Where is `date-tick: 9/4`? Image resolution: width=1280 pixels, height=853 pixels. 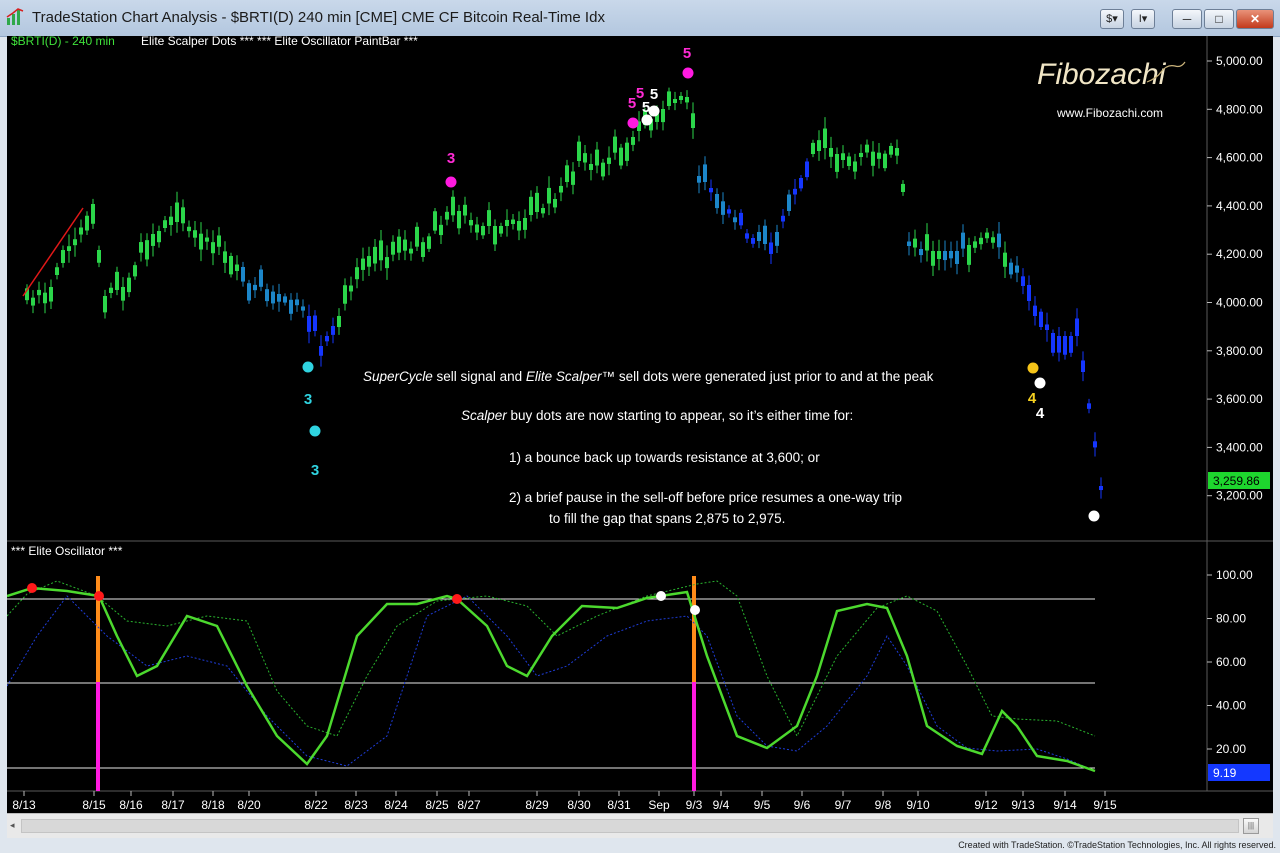 date-tick: 9/4 is located at coordinates (721, 805).